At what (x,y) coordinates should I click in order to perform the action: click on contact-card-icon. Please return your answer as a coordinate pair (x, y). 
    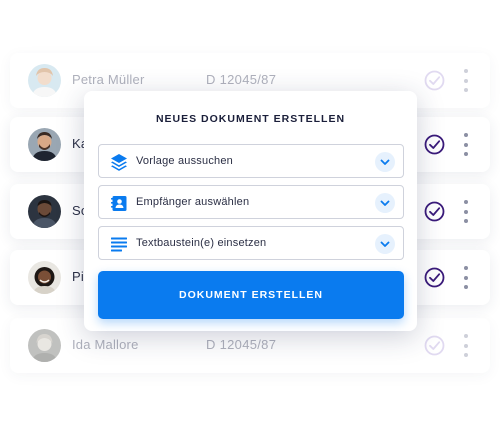
    Looking at the image, I should click on (119, 203).